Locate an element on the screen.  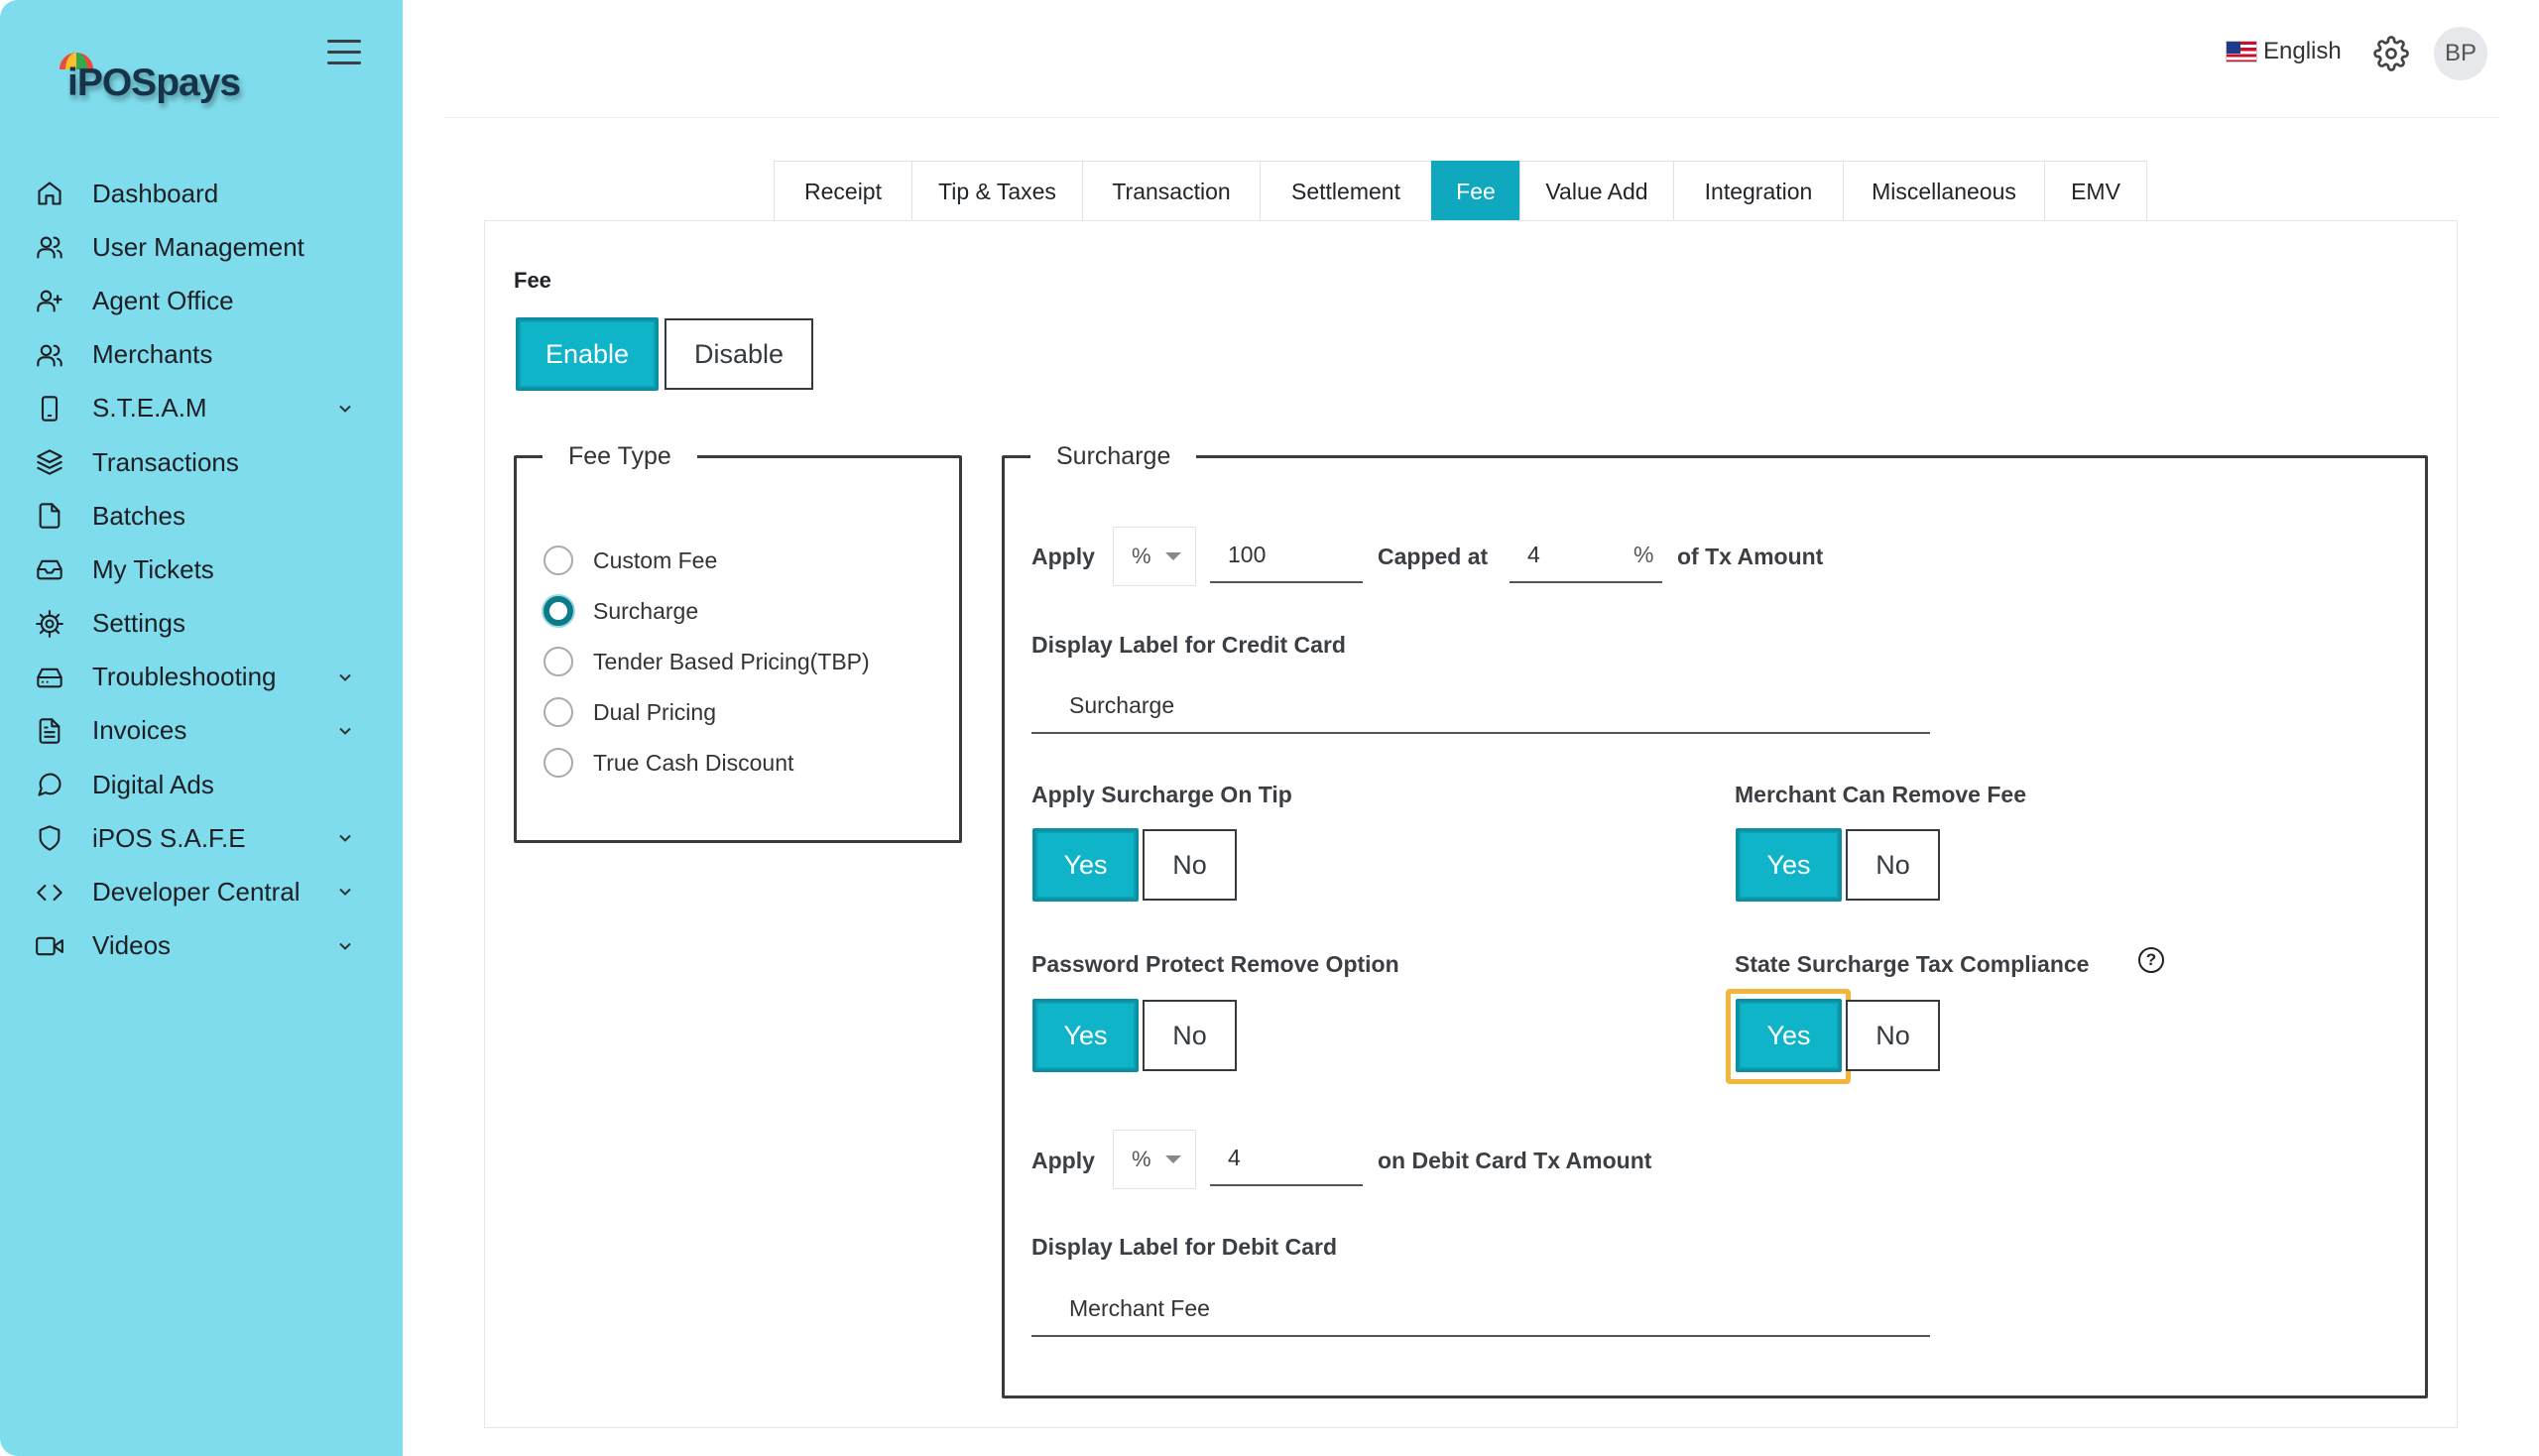
debit-unit-select: % is located at coordinates (1154, 1159).